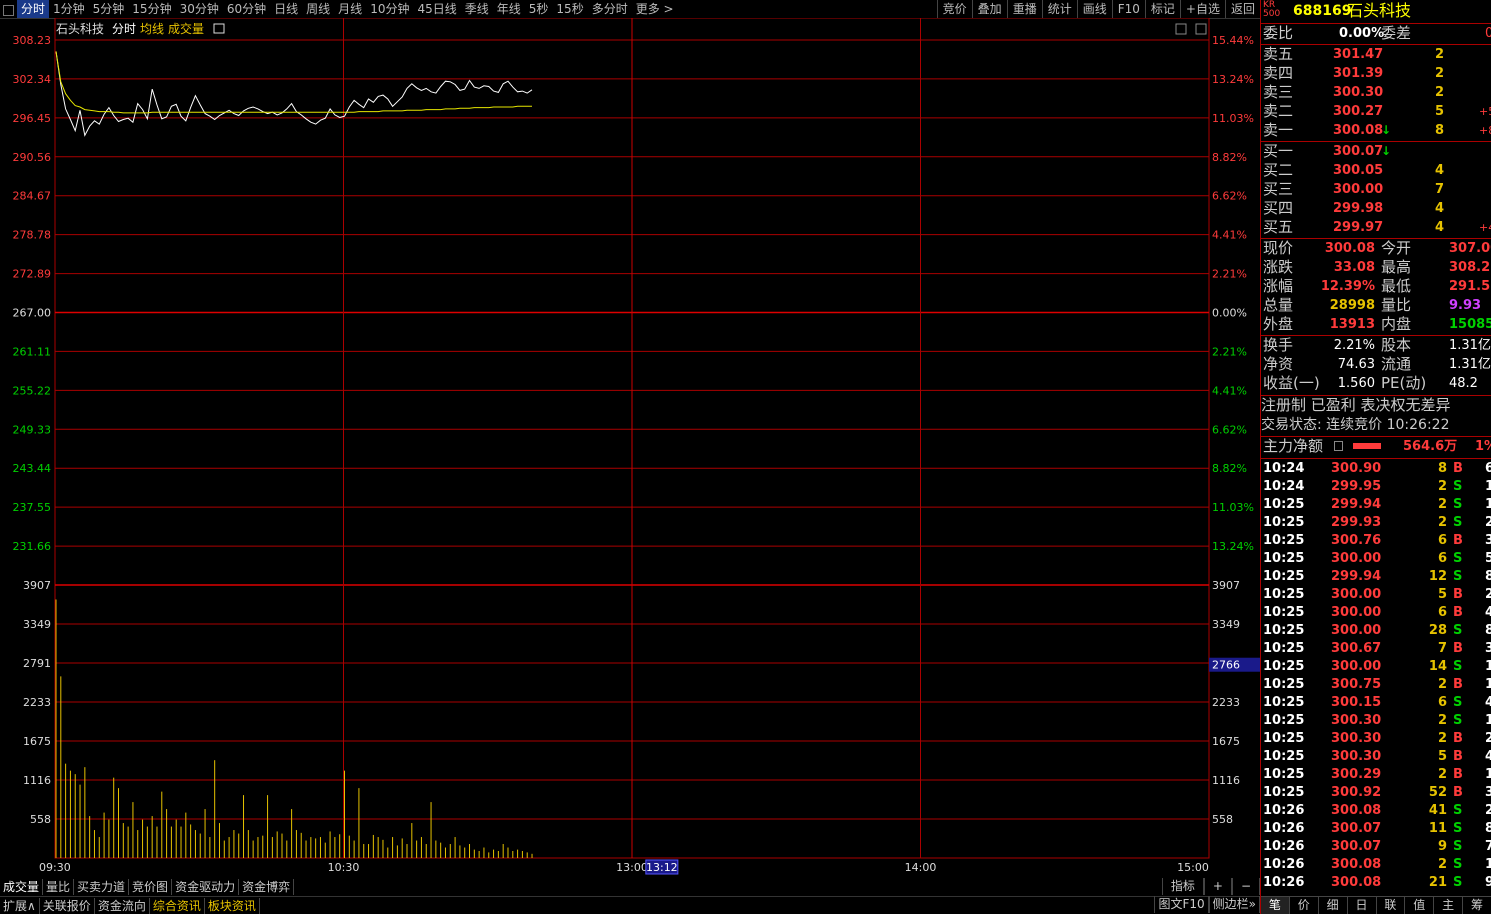 Image resolution: width=1491 pixels, height=914 pixels. I want to click on panel-tab: 值, so click(1420, 905).